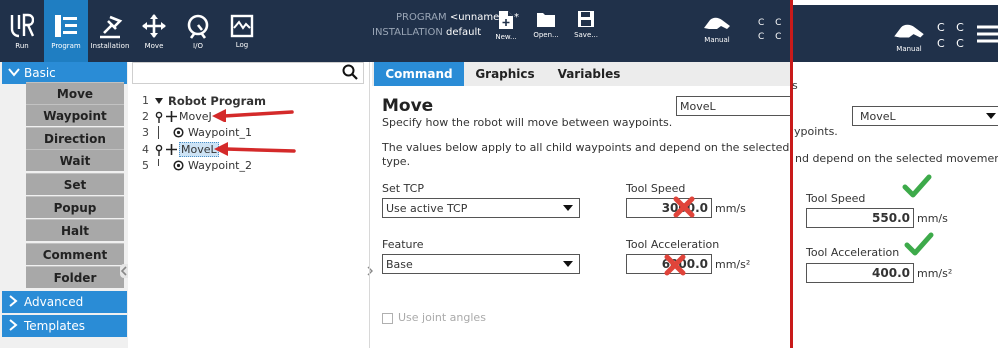 The image size is (998, 348). Describe the element at coordinates (66, 25) in the screenshot. I see `program-icon` at that location.